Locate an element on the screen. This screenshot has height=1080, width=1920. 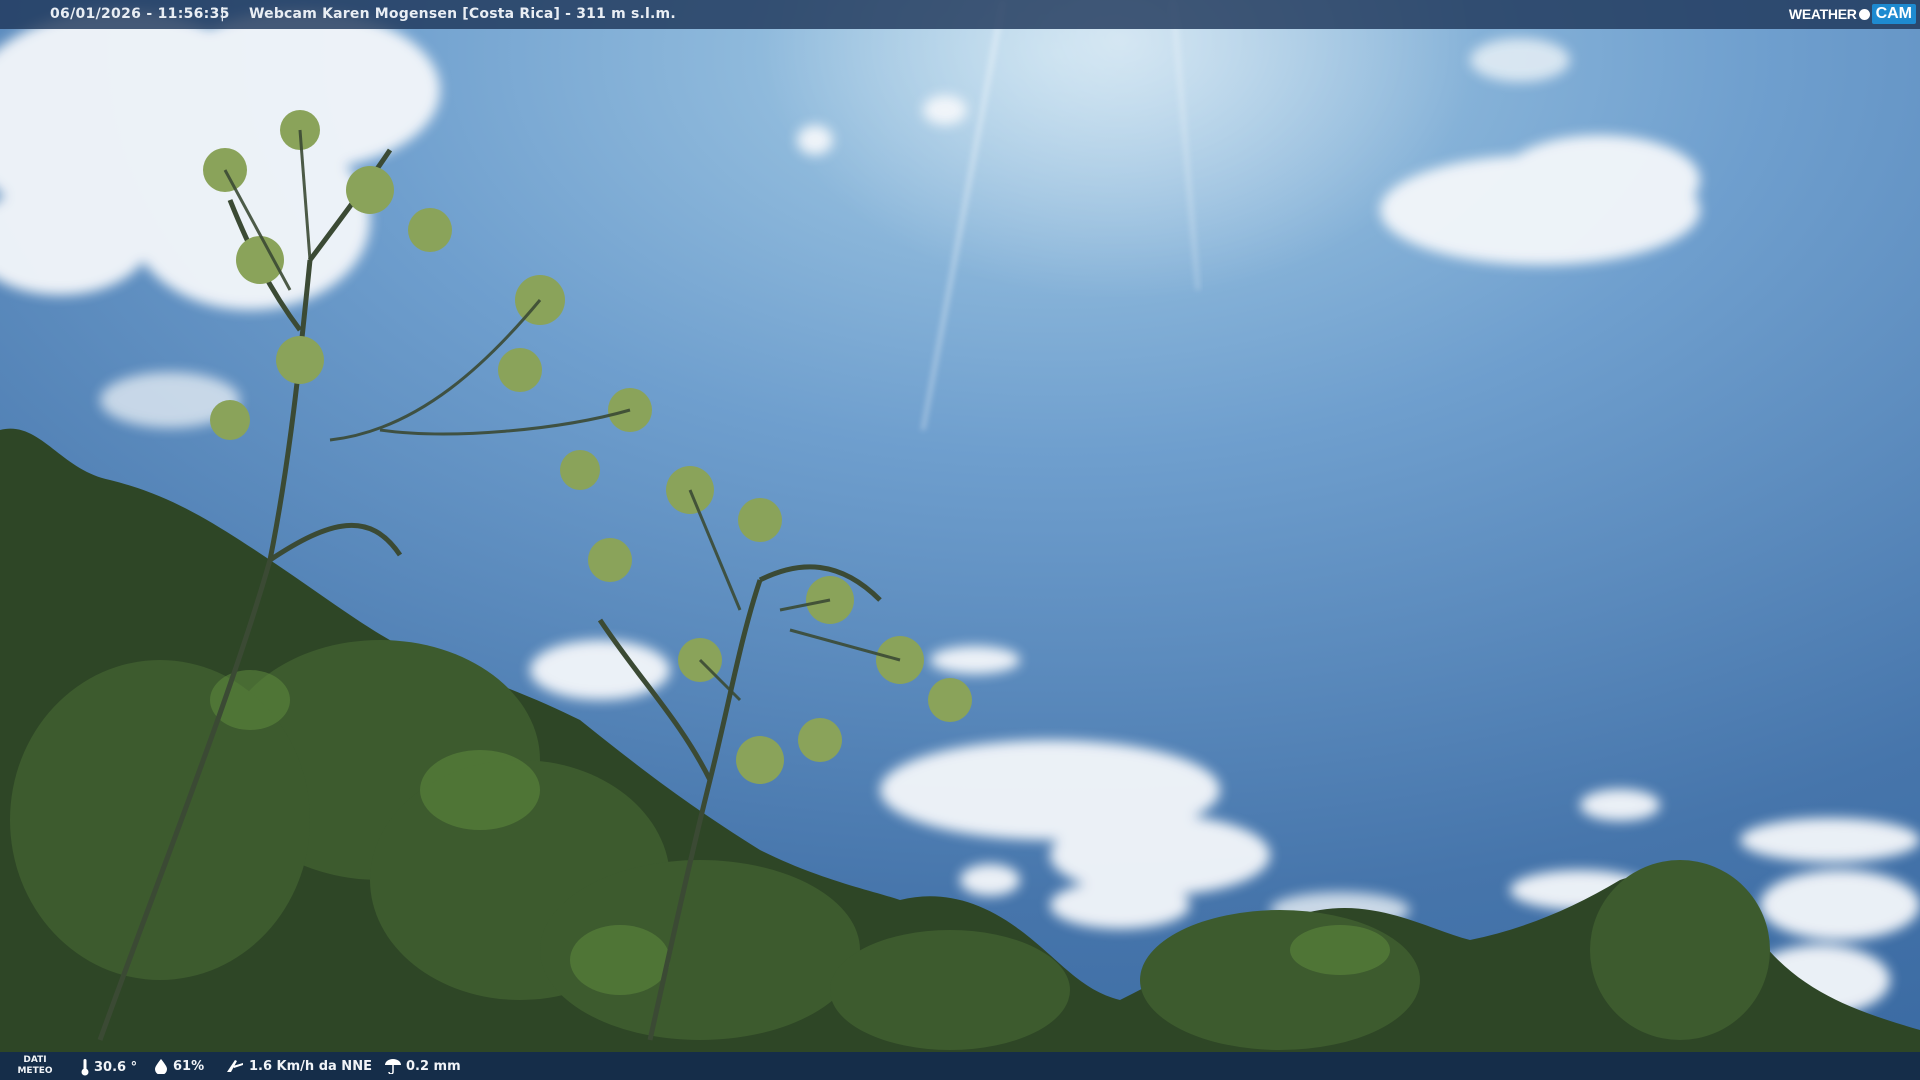
rain-reading: 0.2 mm is located at coordinates (422, 1066).